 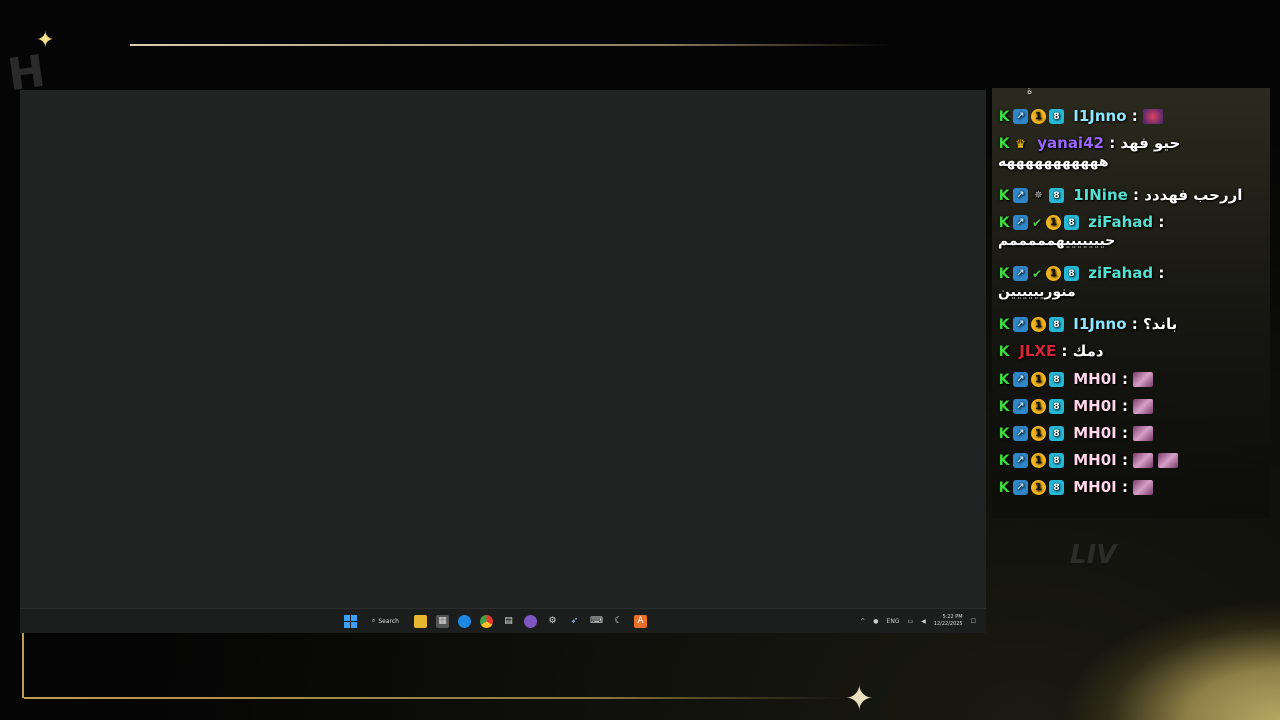 I want to click on chat-message: K ↗ ✔ 1 8 ziFahad : منوريييييين, so click(x=1133, y=282).